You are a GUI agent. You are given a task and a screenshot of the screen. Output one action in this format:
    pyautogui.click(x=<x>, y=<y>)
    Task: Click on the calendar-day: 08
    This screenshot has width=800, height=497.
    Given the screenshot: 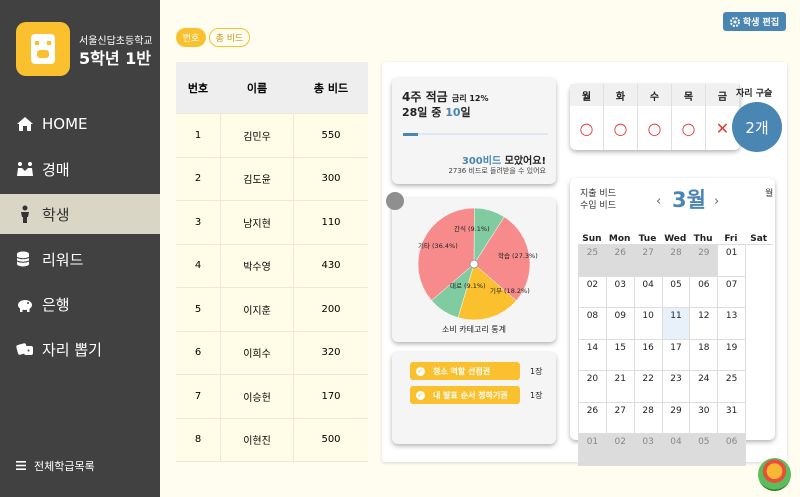 What is the action you would take?
    pyautogui.click(x=593, y=324)
    